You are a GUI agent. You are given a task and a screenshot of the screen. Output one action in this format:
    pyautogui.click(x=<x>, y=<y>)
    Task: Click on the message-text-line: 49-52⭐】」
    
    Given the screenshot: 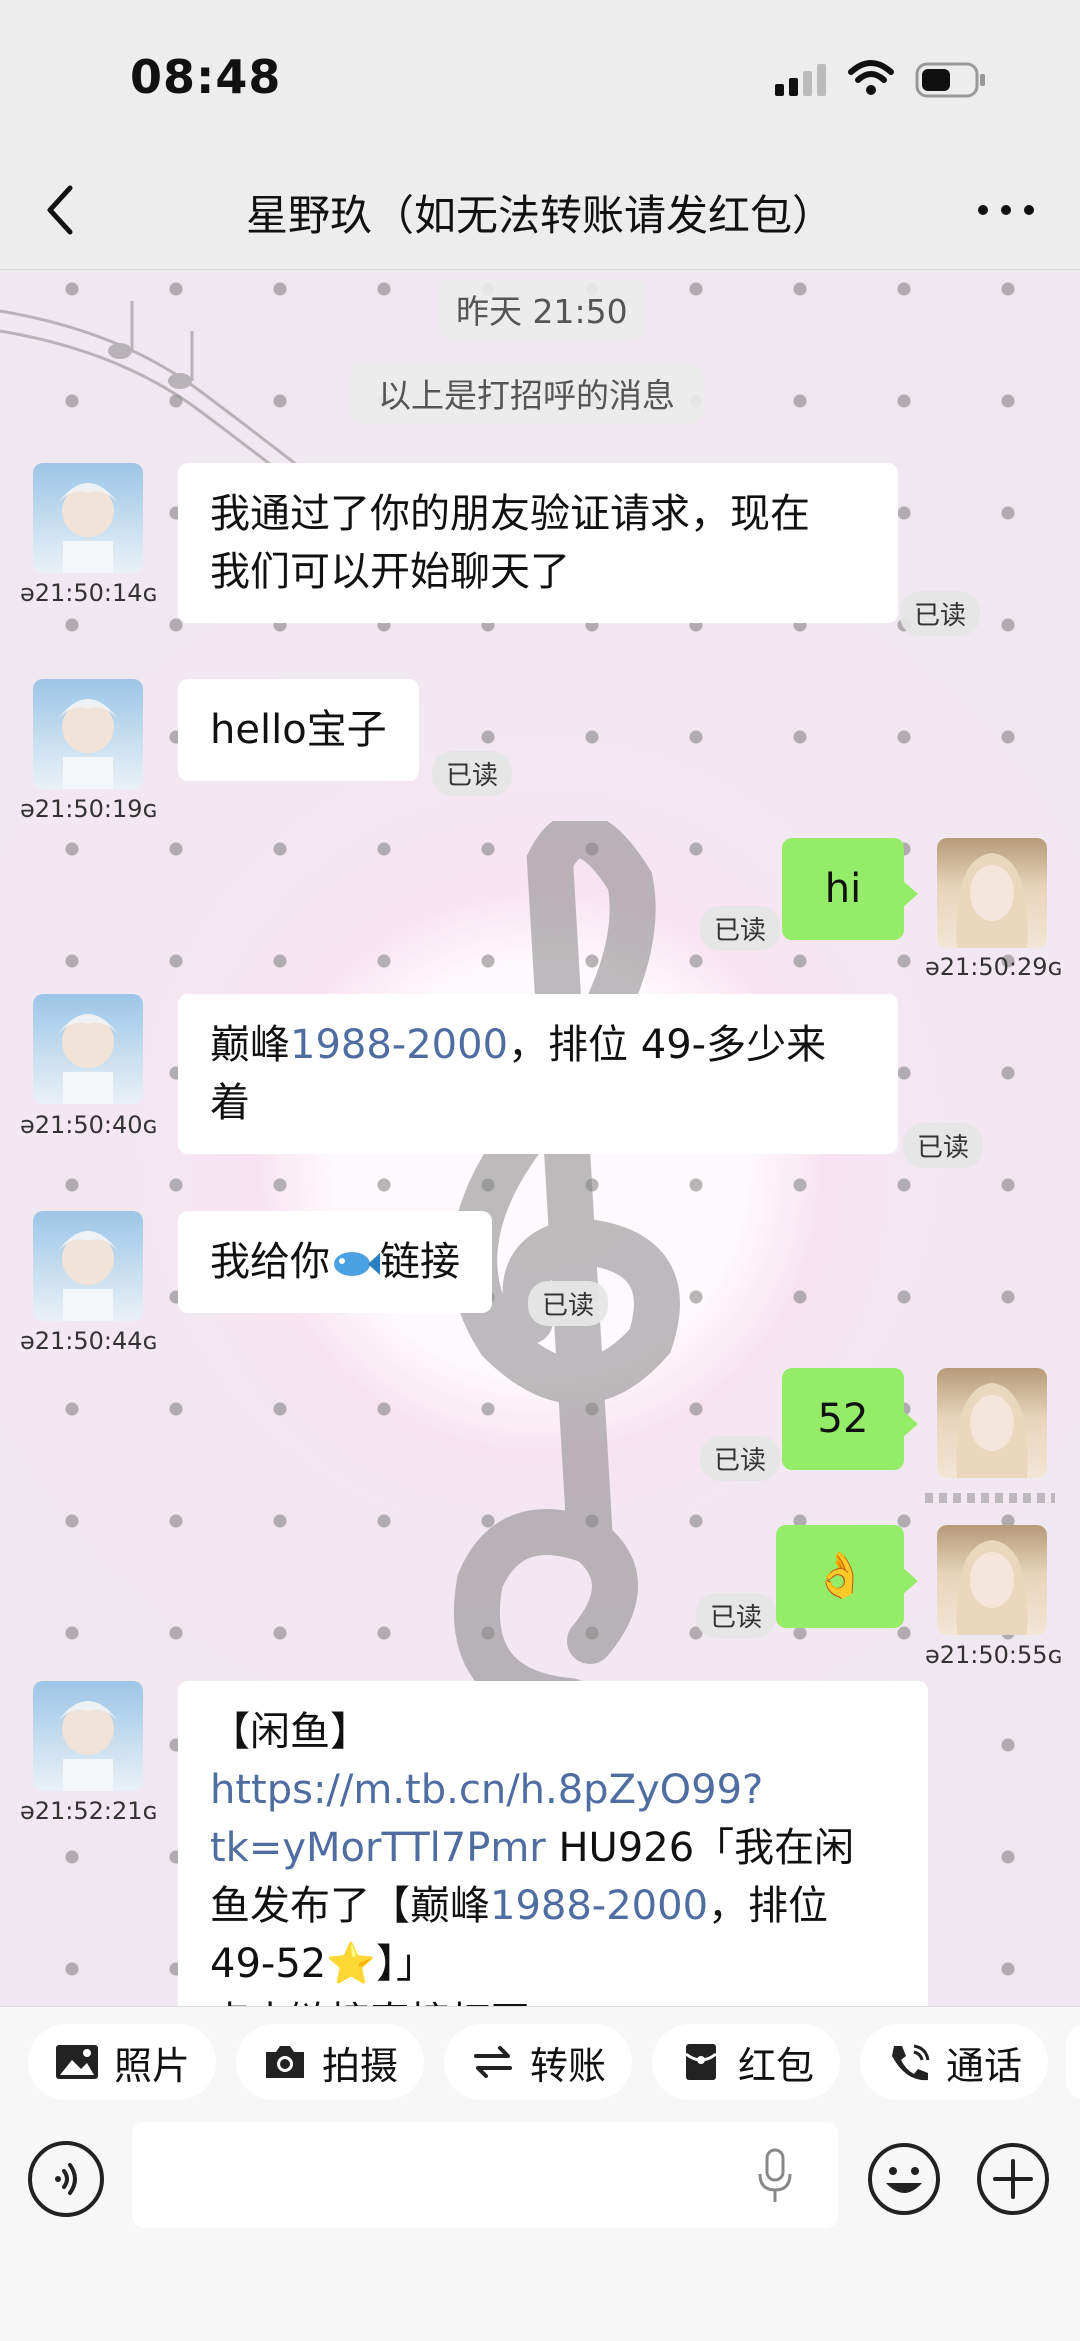 What is the action you would take?
    pyautogui.click(x=323, y=1964)
    